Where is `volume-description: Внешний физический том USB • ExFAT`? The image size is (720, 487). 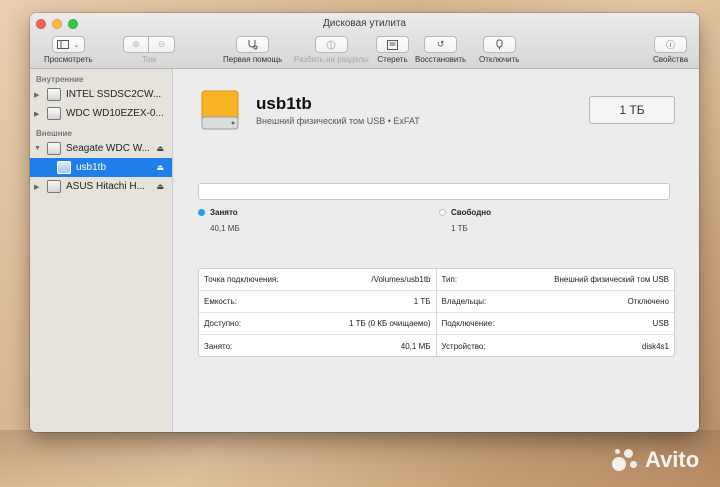
volume-description: Внешний физический том USB • ExFAT is located at coordinates (338, 121).